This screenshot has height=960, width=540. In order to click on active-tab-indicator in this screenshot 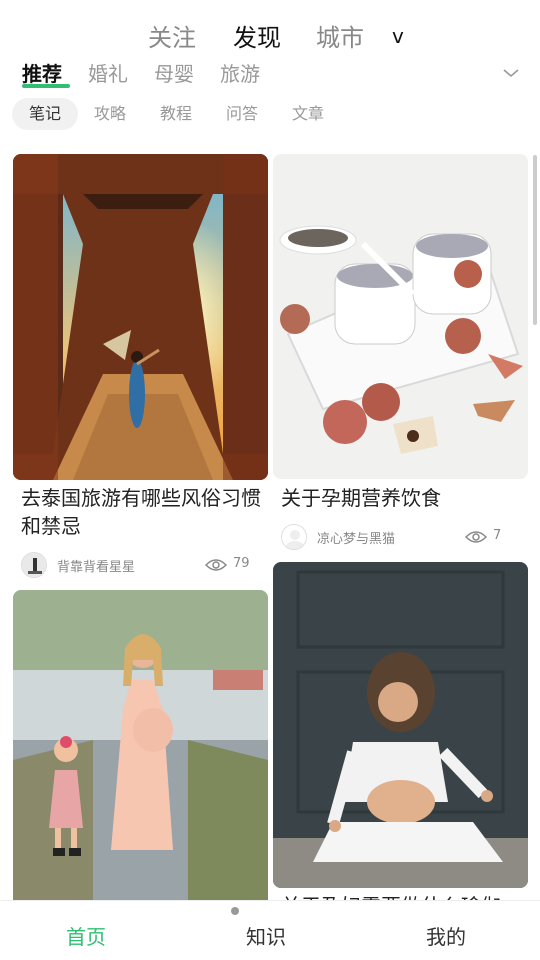, I will do `click(46, 86)`.